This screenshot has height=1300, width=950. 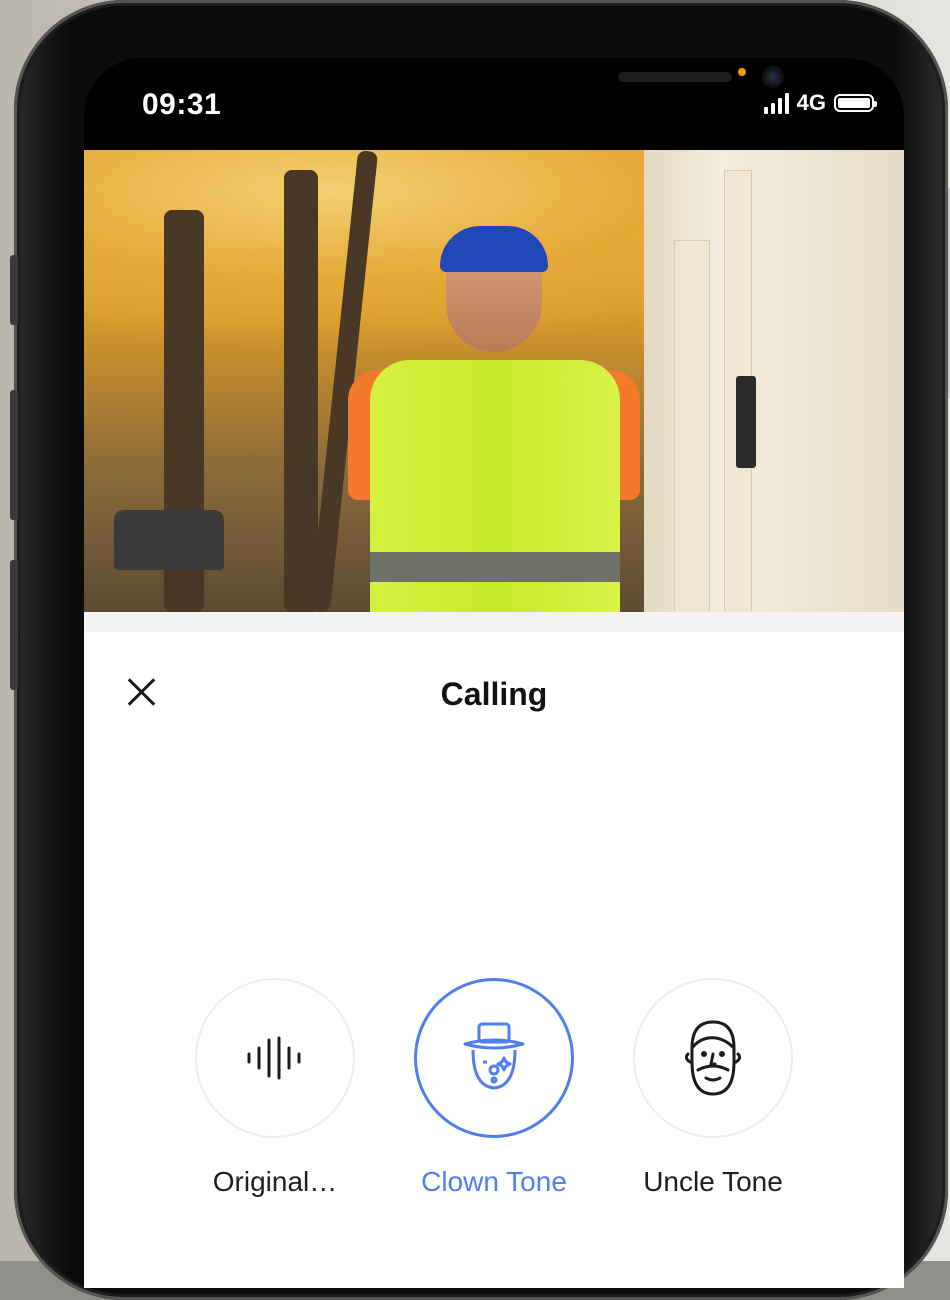 What do you see at coordinates (494, 622) in the screenshot?
I see `sheet-divider` at bounding box center [494, 622].